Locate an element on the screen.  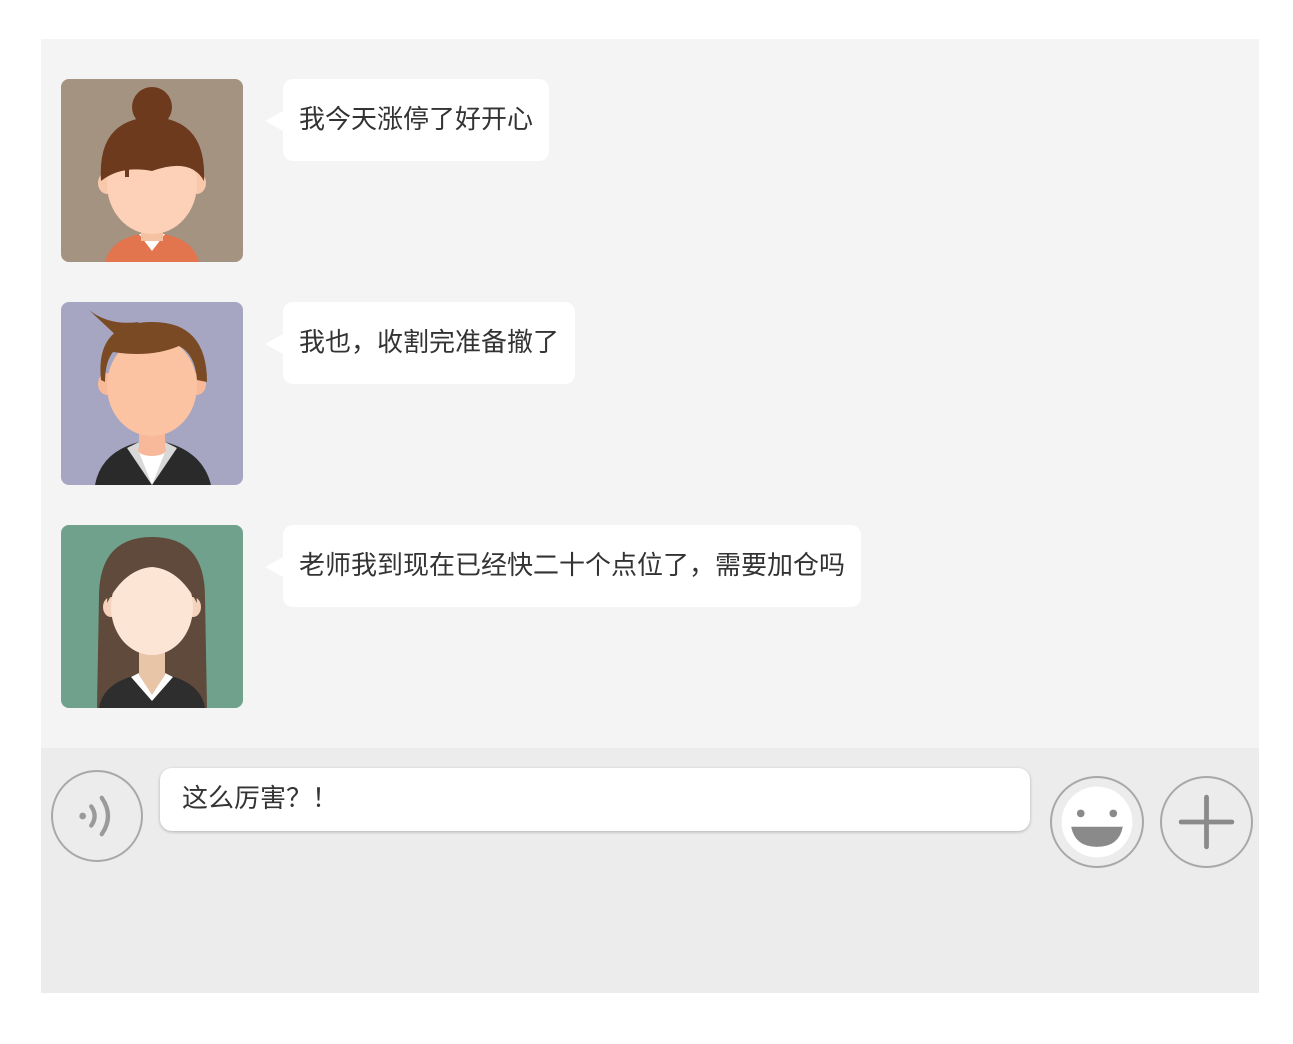
voice-icon is located at coordinates (95, 816).